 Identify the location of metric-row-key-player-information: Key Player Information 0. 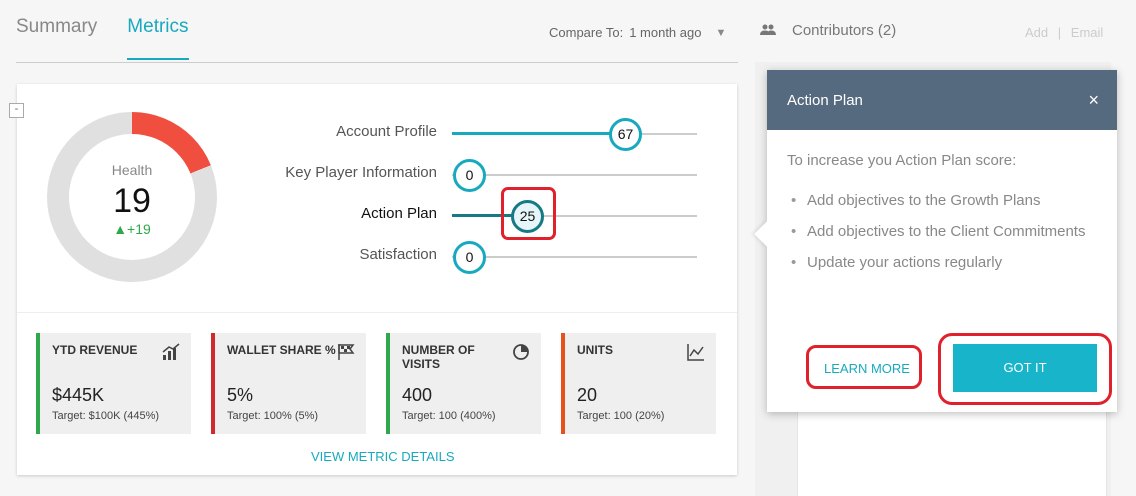
(470, 175).